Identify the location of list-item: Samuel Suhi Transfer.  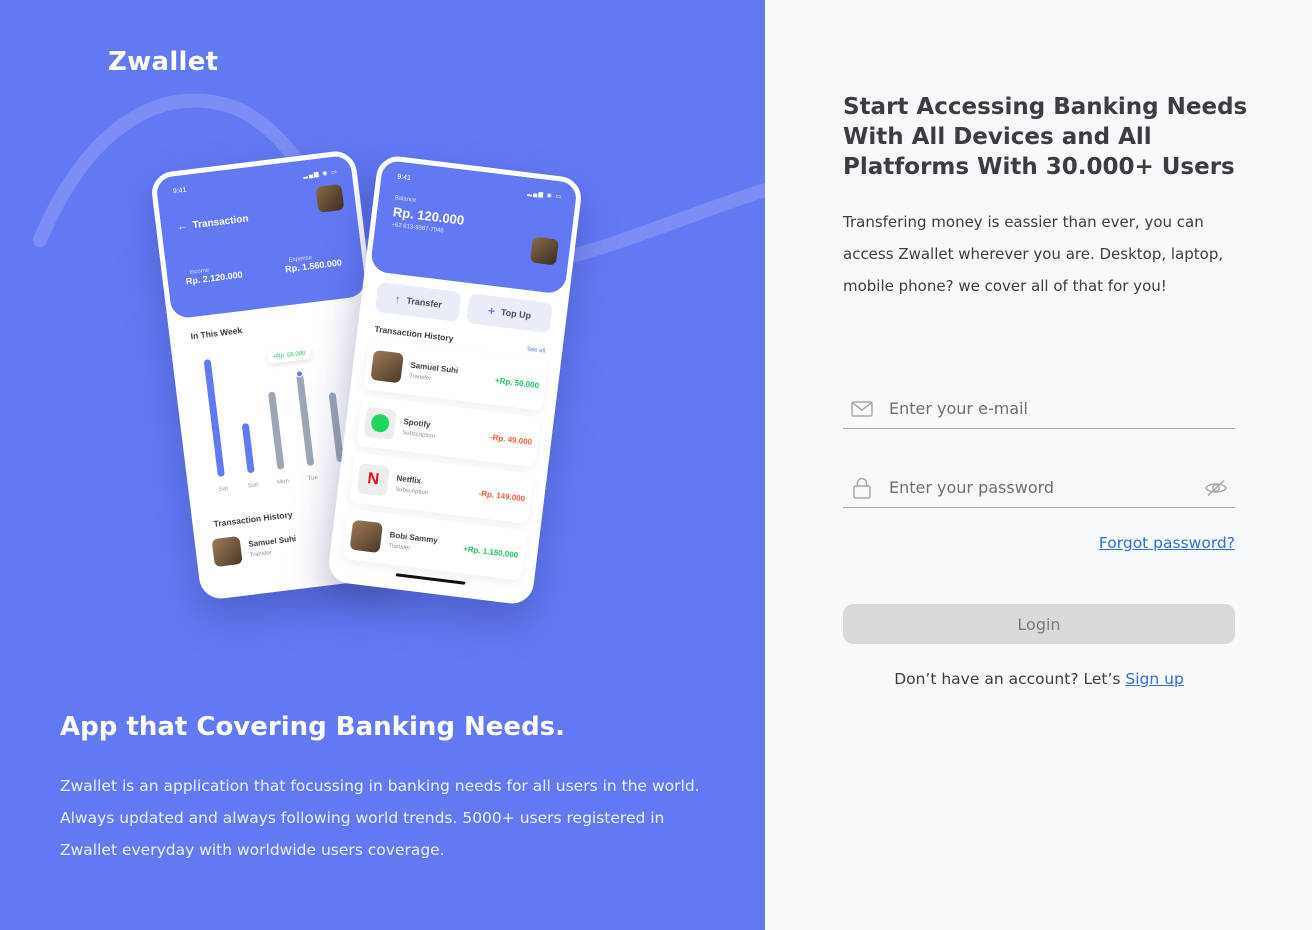
(255, 548).